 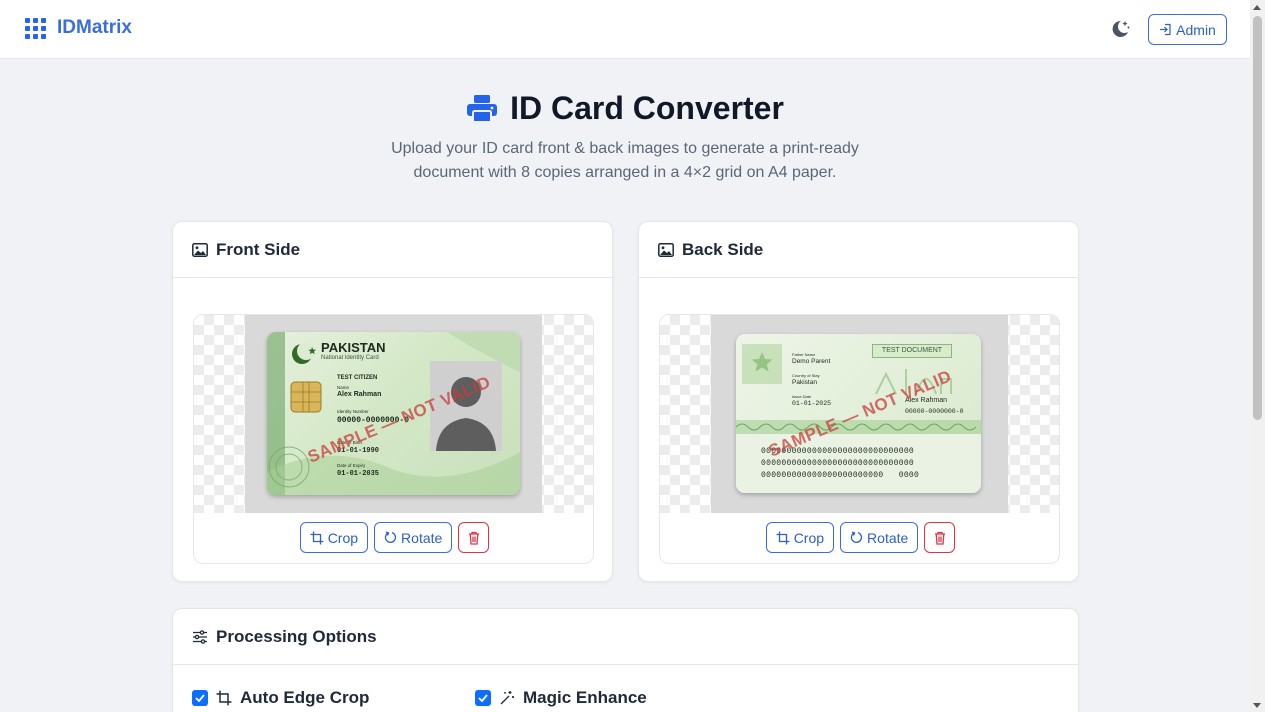 What do you see at coordinates (840, 475) in the screenshot?
I see `mrz-line-3: 000000000000000000000000 0000` at bounding box center [840, 475].